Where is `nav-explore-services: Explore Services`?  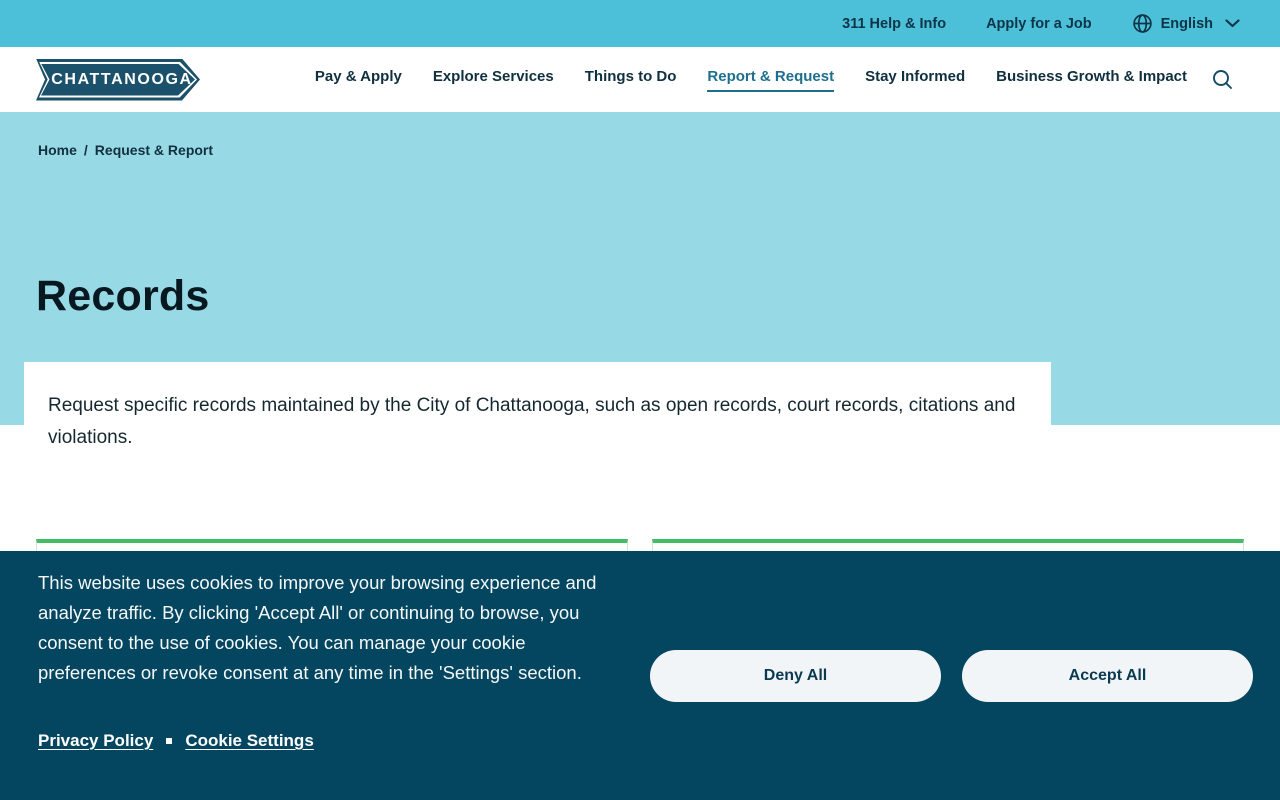
nav-explore-services: Explore Services is located at coordinates (493, 80).